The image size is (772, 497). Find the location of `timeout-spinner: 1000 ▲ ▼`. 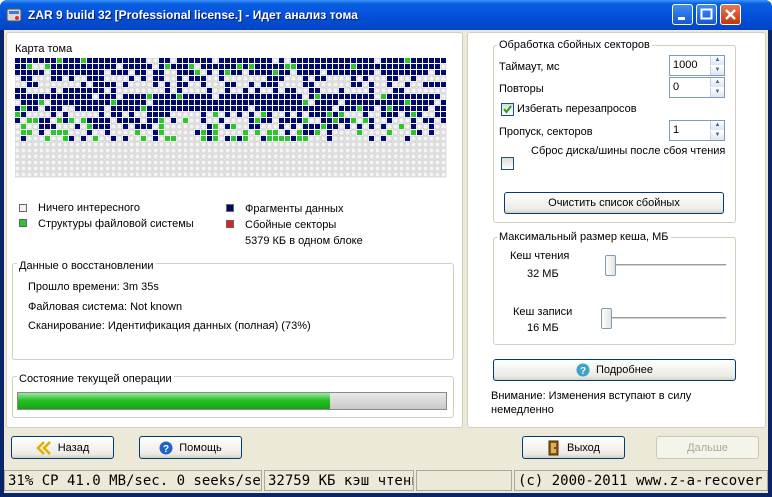

timeout-spinner: 1000 ▲ ▼ is located at coordinates (697, 65).